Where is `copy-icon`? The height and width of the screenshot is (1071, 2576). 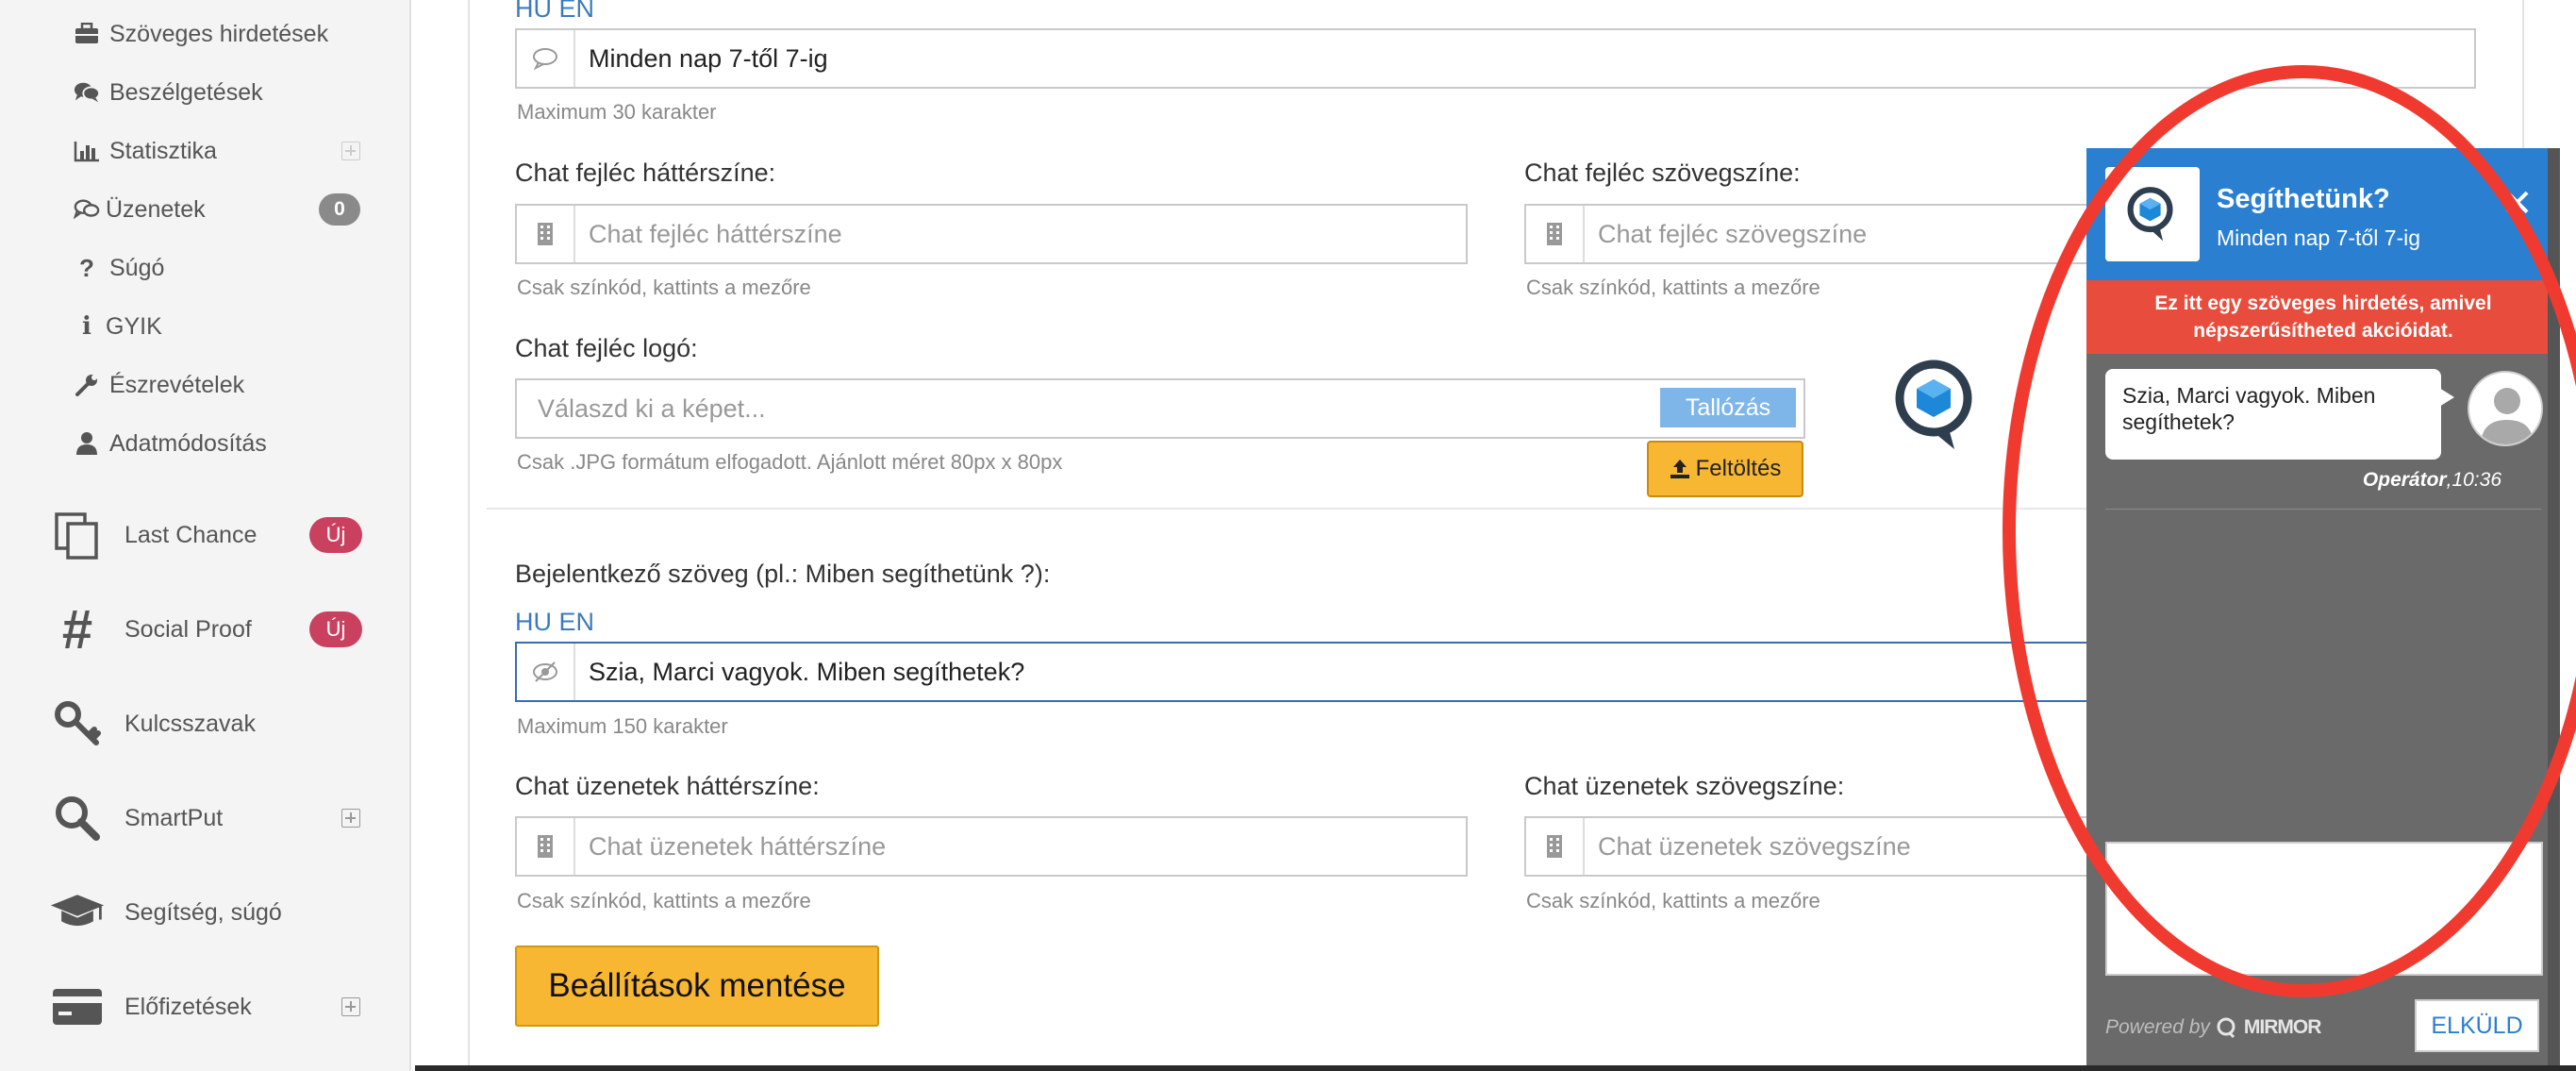 copy-icon is located at coordinates (77, 535).